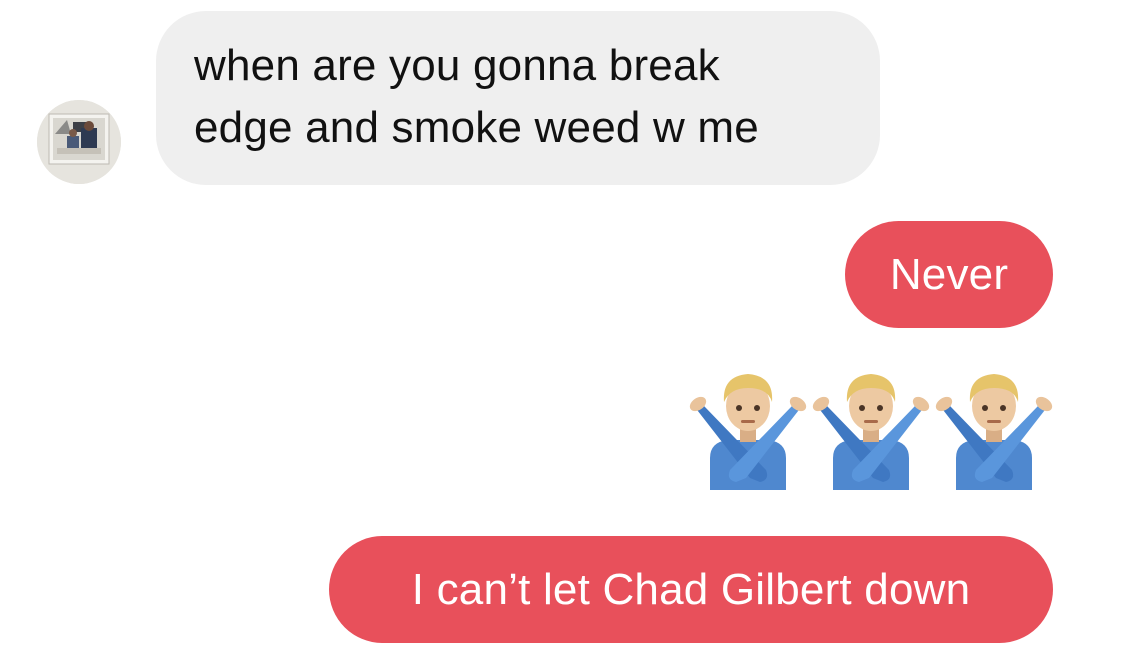  I want to click on outgoing-message-bubble: Never, so click(949, 274).